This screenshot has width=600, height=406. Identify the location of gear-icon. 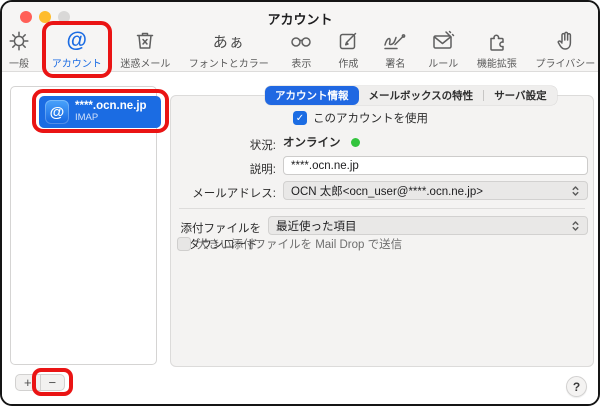
(19, 41).